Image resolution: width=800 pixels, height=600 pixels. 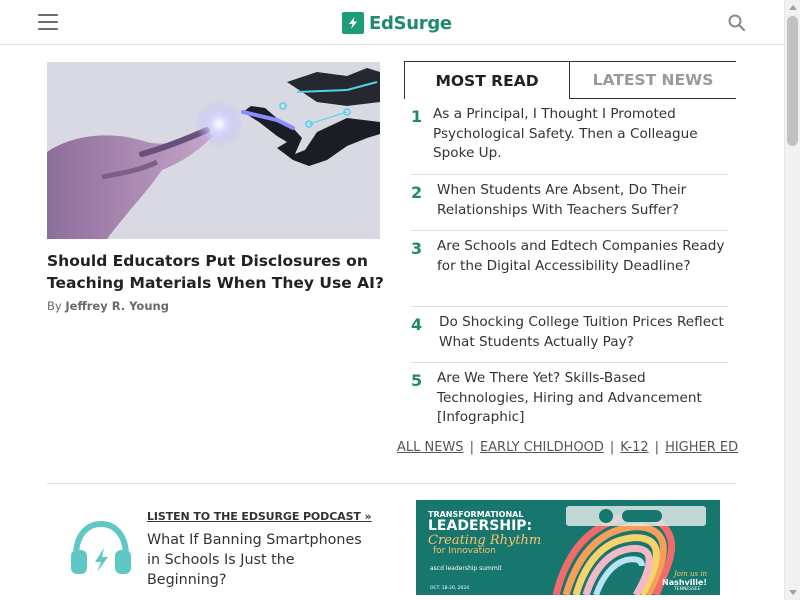 I want to click on byline-prefix: By, so click(x=54, y=306).